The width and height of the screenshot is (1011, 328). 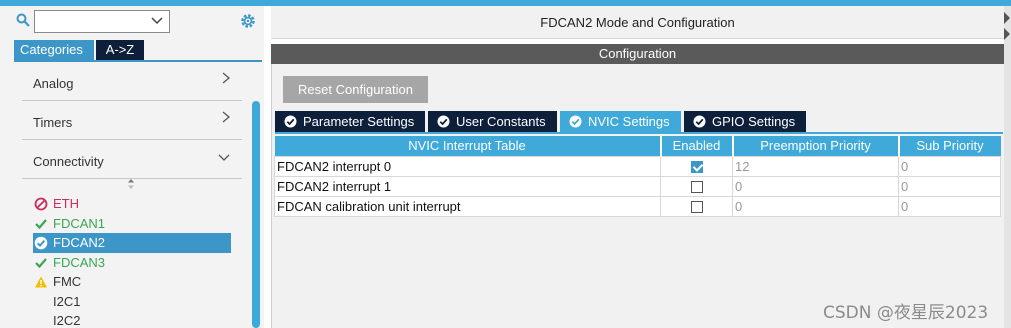 What do you see at coordinates (359, 121) in the screenshot?
I see `tab-label: Parameter Settings` at bounding box center [359, 121].